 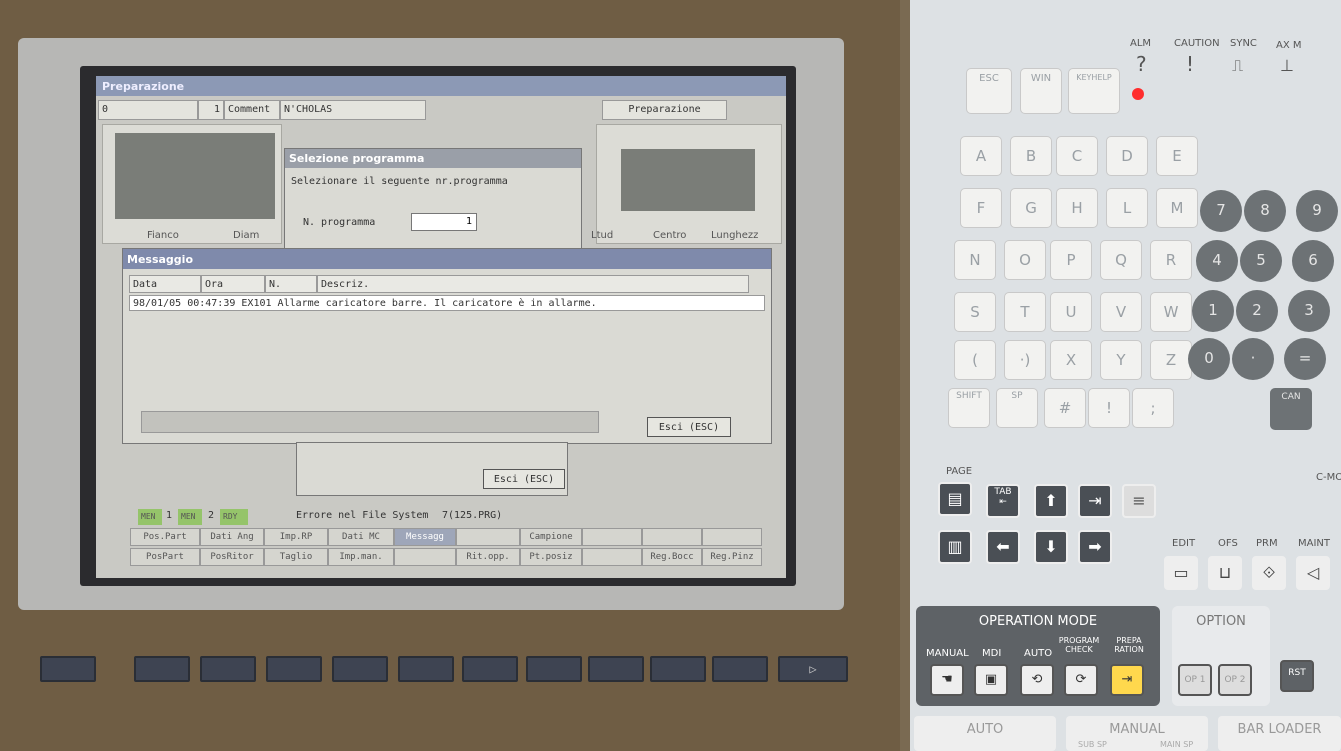 What do you see at coordinates (1257, 311) in the screenshot?
I see `num-key-2-1: 2` at bounding box center [1257, 311].